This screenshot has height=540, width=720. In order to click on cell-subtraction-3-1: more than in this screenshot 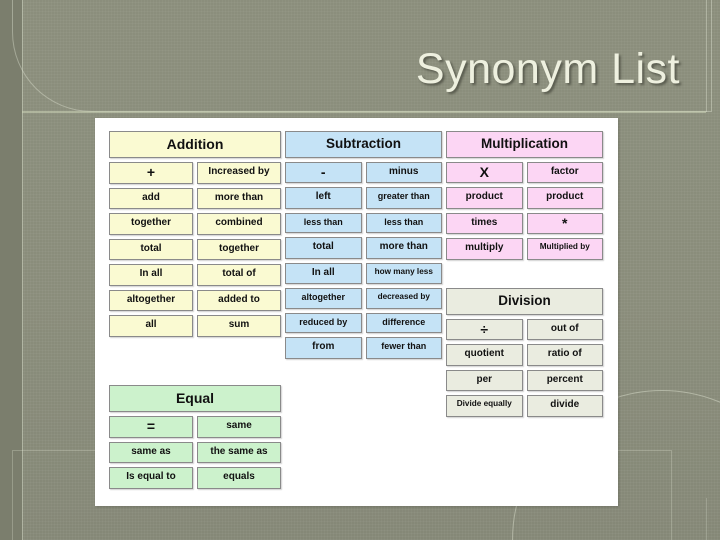, I will do `click(403, 248)`.